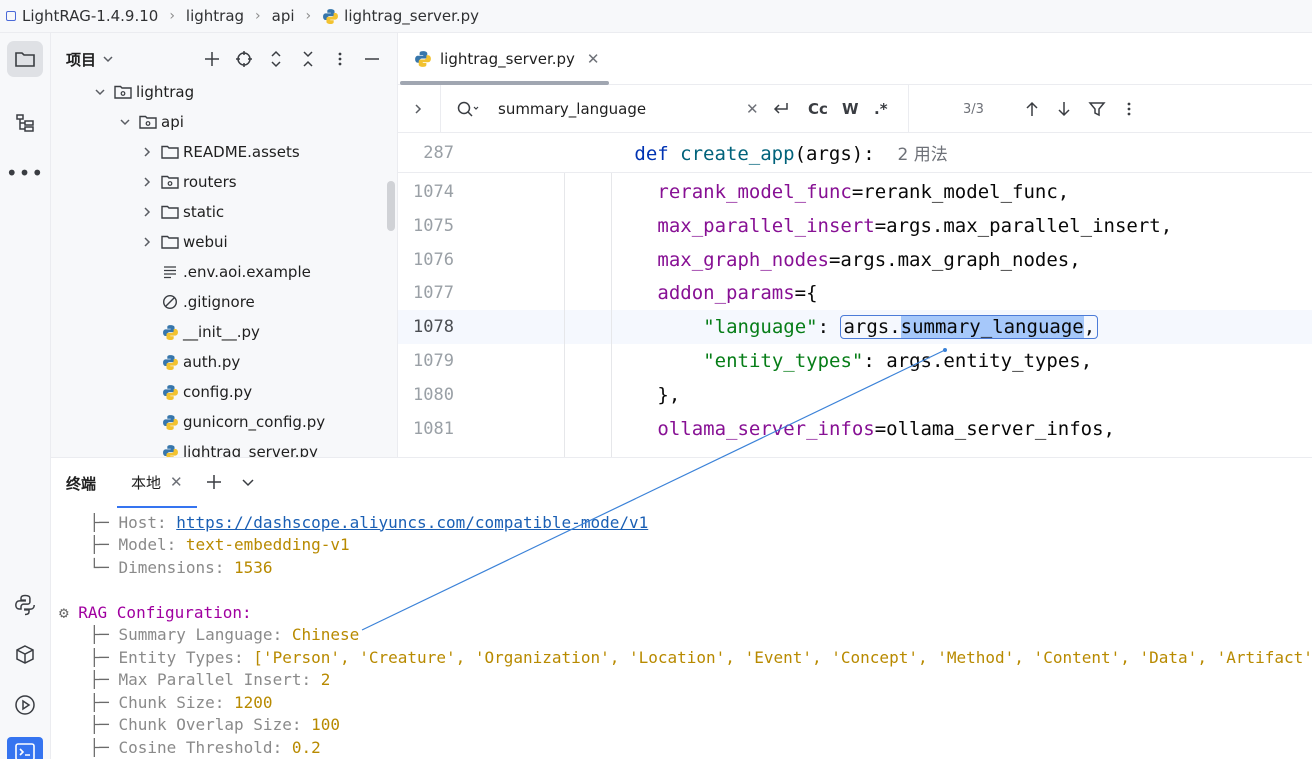  I want to click on breadcrumb-lightrag: lightrag, so click(215, 16).